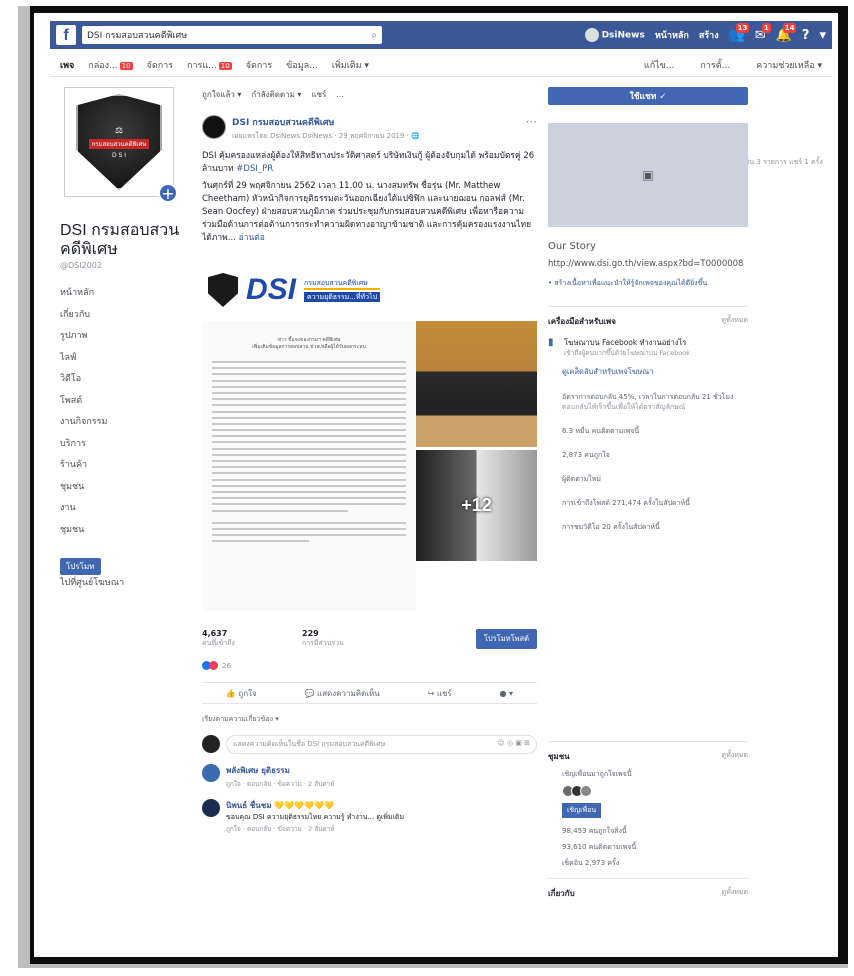  I want to click on banner-line-1: กรมสอบสวนคดีพิเศษ, so click(342, 284).